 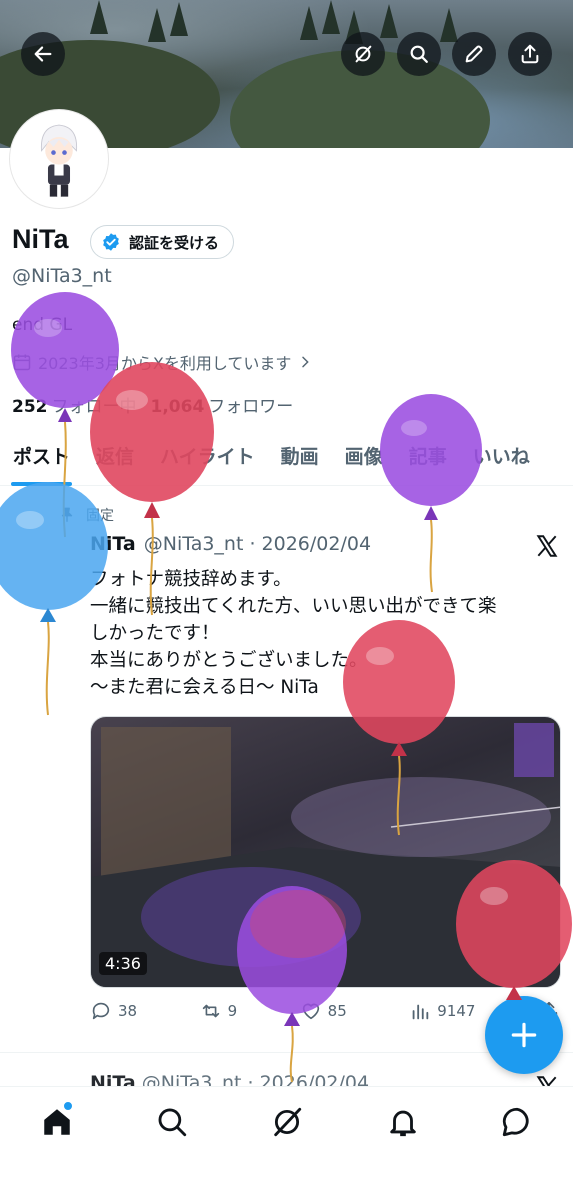 What do you see at coordinates (207, 459) in the screenshot?
I see `tab-highlights: ハイライト` at bounding box center [207, 459].